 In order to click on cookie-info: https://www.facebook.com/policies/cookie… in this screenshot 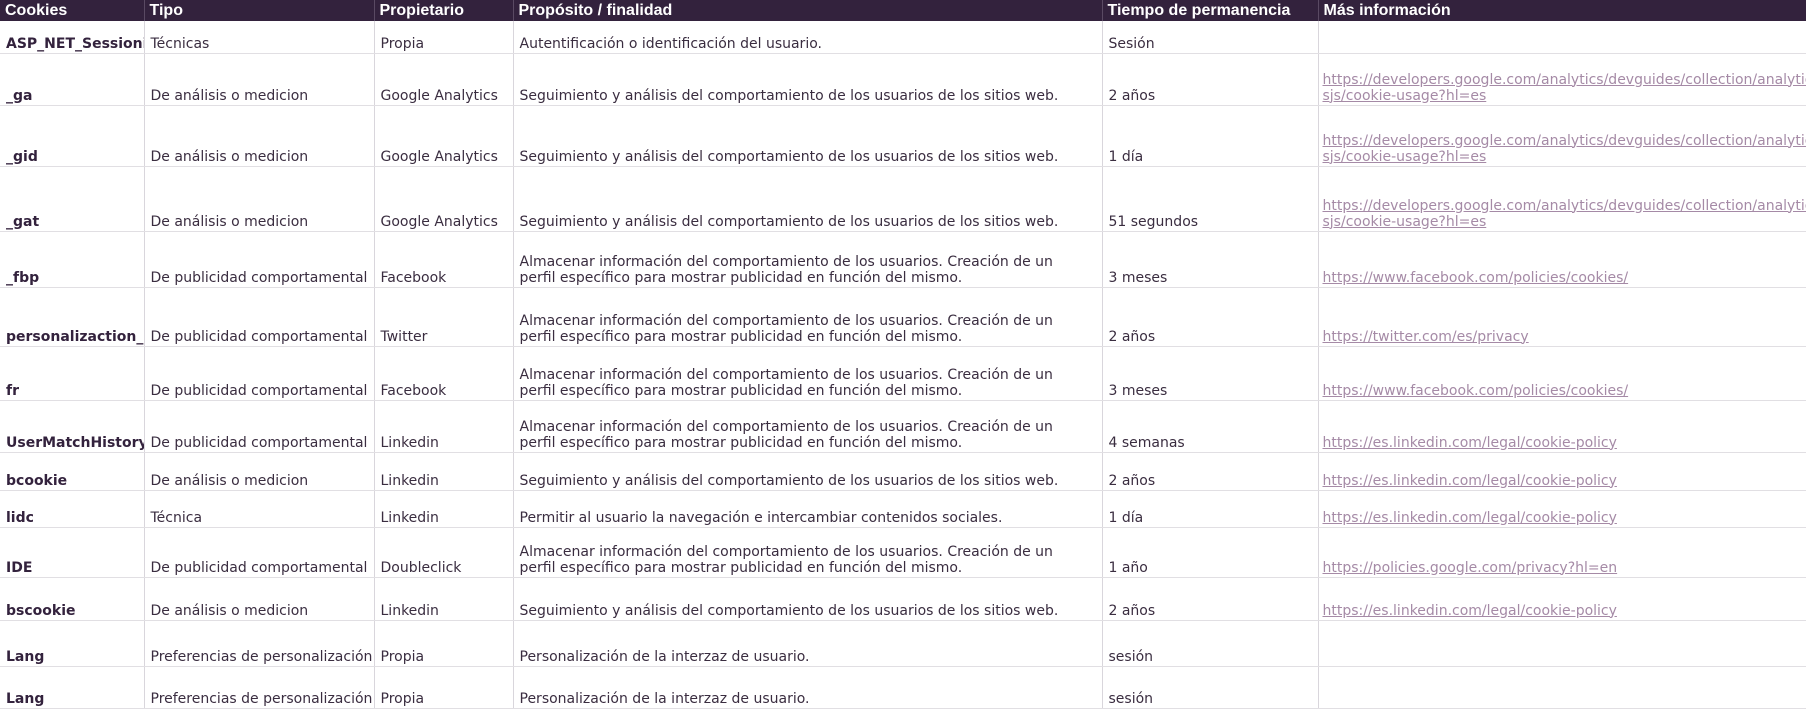, I will do `click(1562, 373)`.